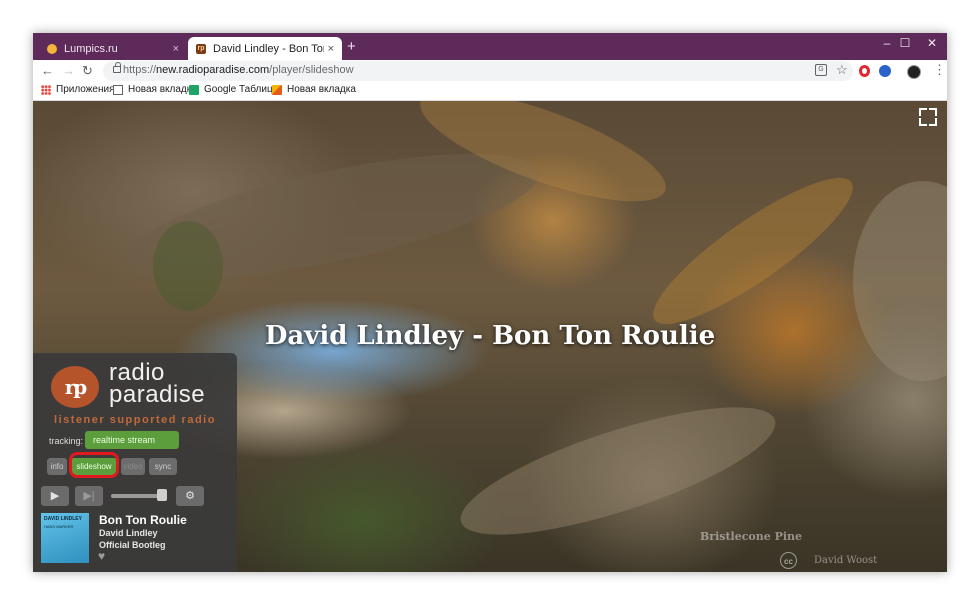  Describe the element at coordinates (268, 48) in the screenshot. I see `tab-title: David Lindley - Bon Ton Roulie` at that location.